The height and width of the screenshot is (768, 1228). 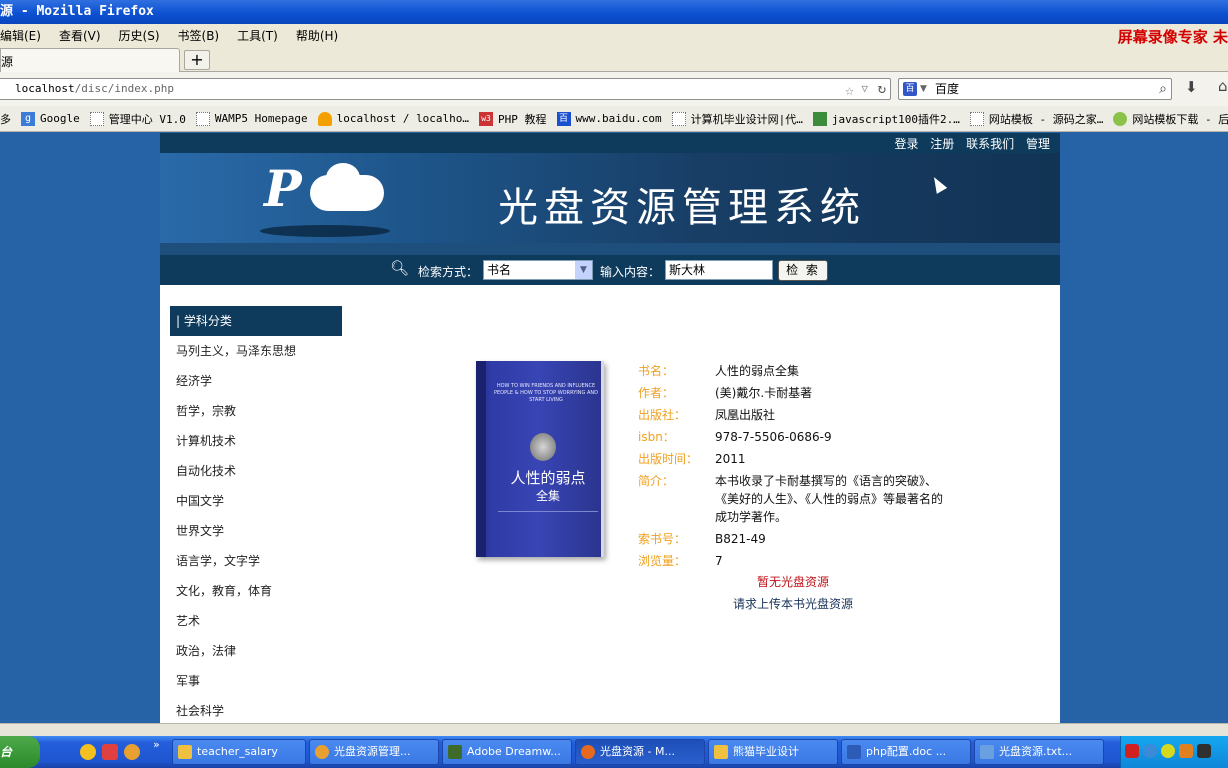 What do you see at coordinates (261, 501) in the screenshot?
I see `category-item: 中国文学` at bounding box center [261, 501].